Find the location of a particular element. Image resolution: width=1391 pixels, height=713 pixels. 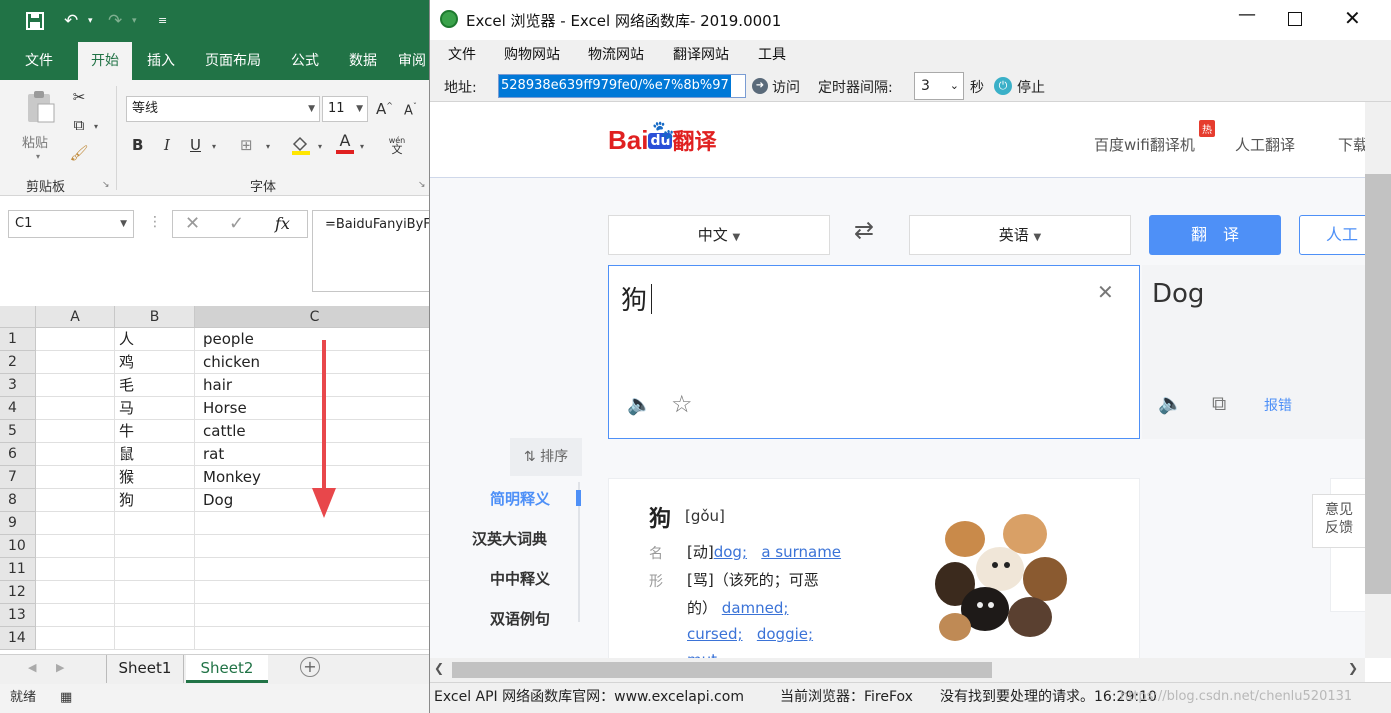

link-cursed: cursed; is located at coordinates (715, 634).